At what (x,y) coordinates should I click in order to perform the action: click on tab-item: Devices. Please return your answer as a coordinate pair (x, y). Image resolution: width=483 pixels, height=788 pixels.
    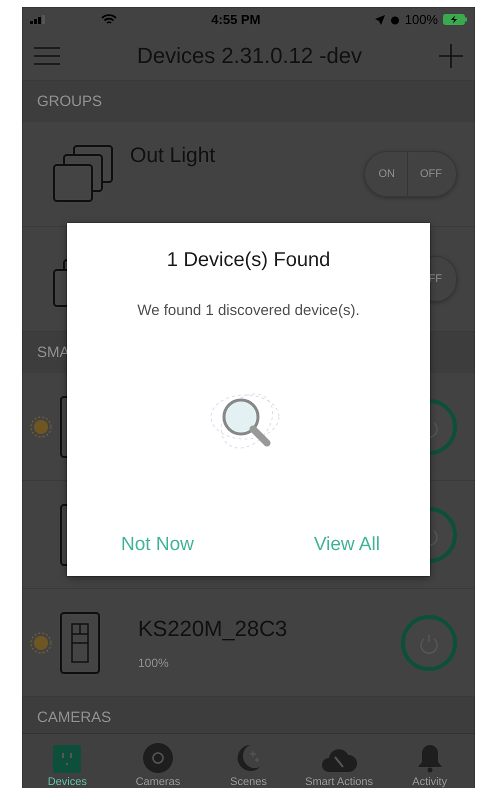
    Looking at the image, I should click on (67, 761).